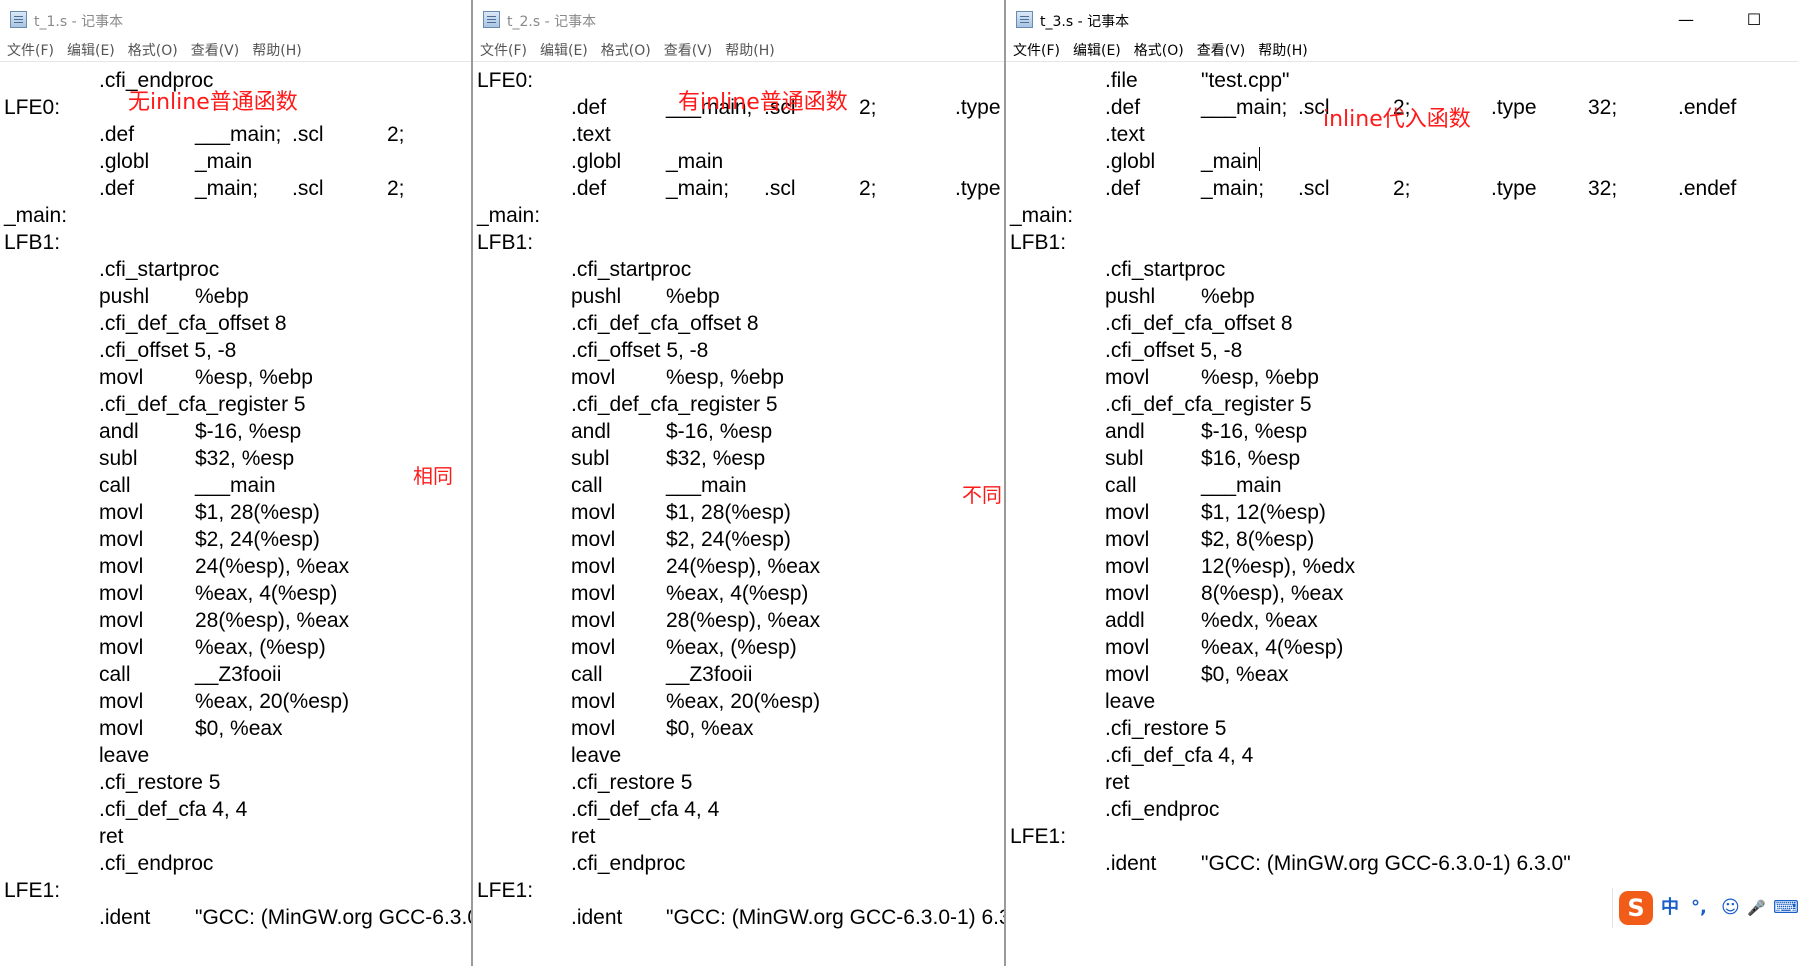  I want to click on ime-language-toggle: 中, so click(1670, 908).